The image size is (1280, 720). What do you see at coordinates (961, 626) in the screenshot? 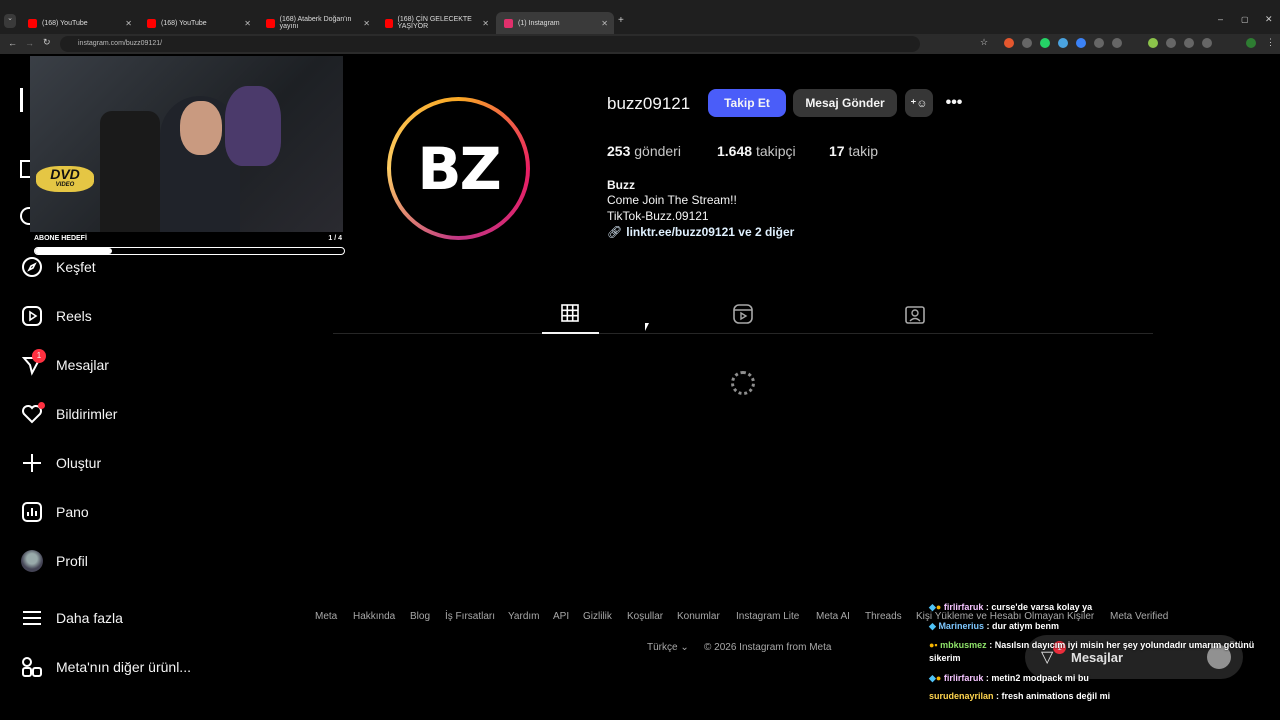
I see `chat-username: Marinerius` at bounding box center [961, 626].